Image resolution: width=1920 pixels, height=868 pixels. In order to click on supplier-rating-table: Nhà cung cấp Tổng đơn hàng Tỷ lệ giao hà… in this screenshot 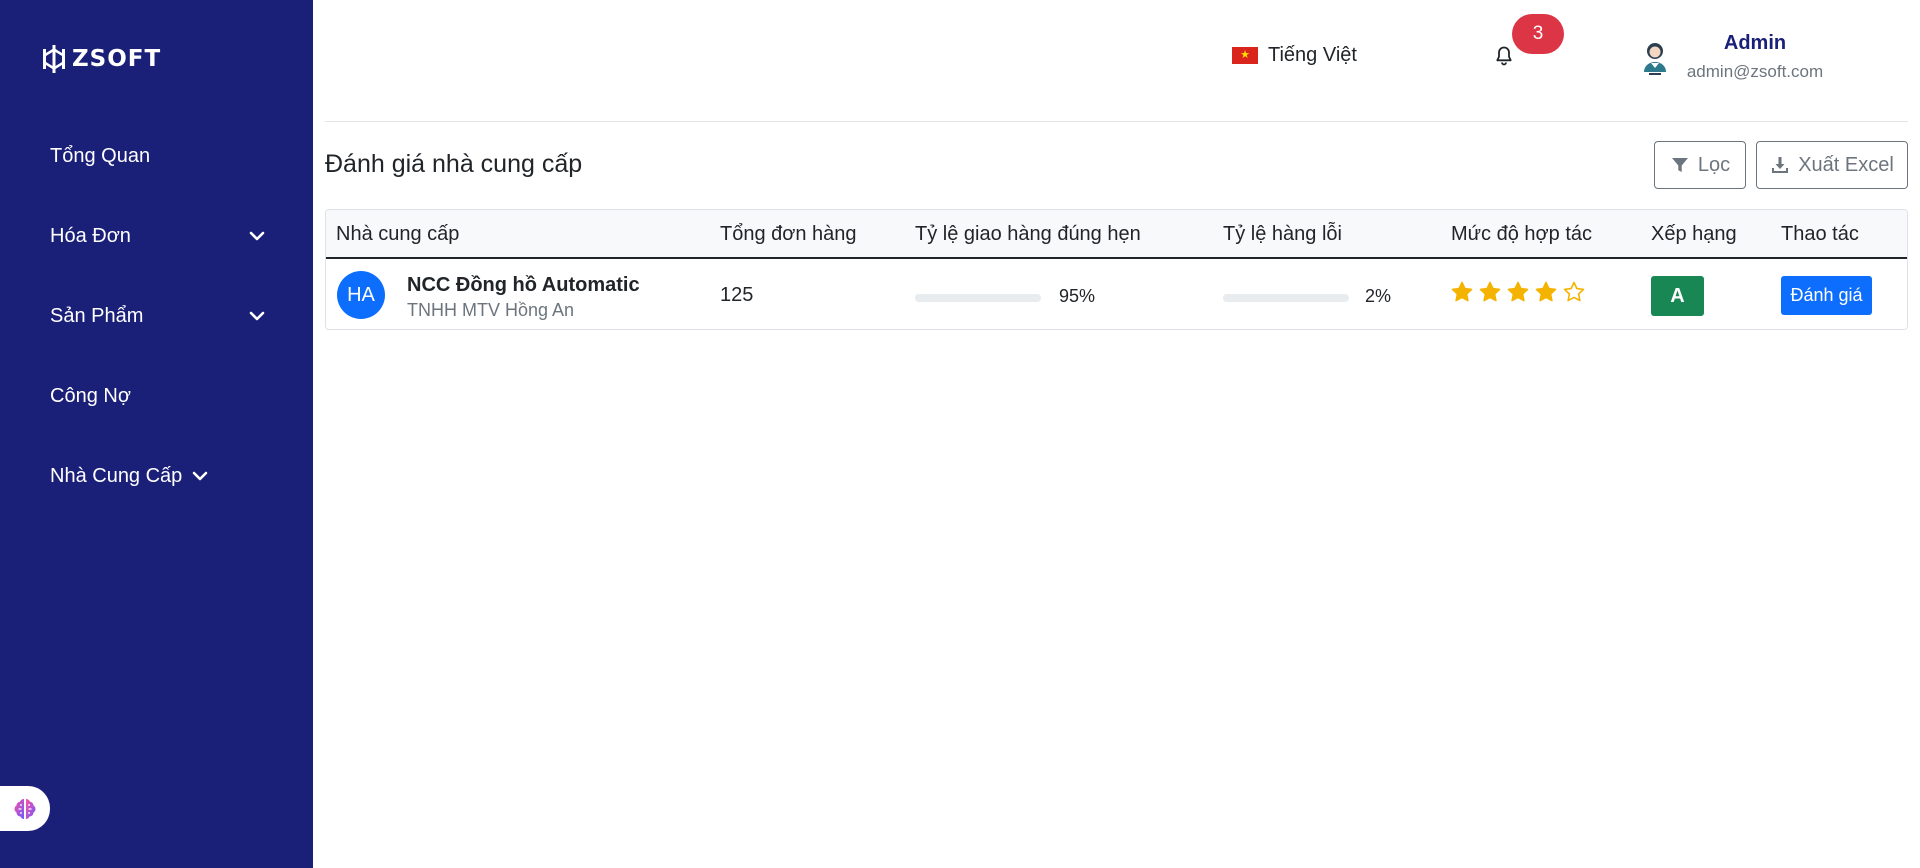, I will do `click(1116, 269)`.